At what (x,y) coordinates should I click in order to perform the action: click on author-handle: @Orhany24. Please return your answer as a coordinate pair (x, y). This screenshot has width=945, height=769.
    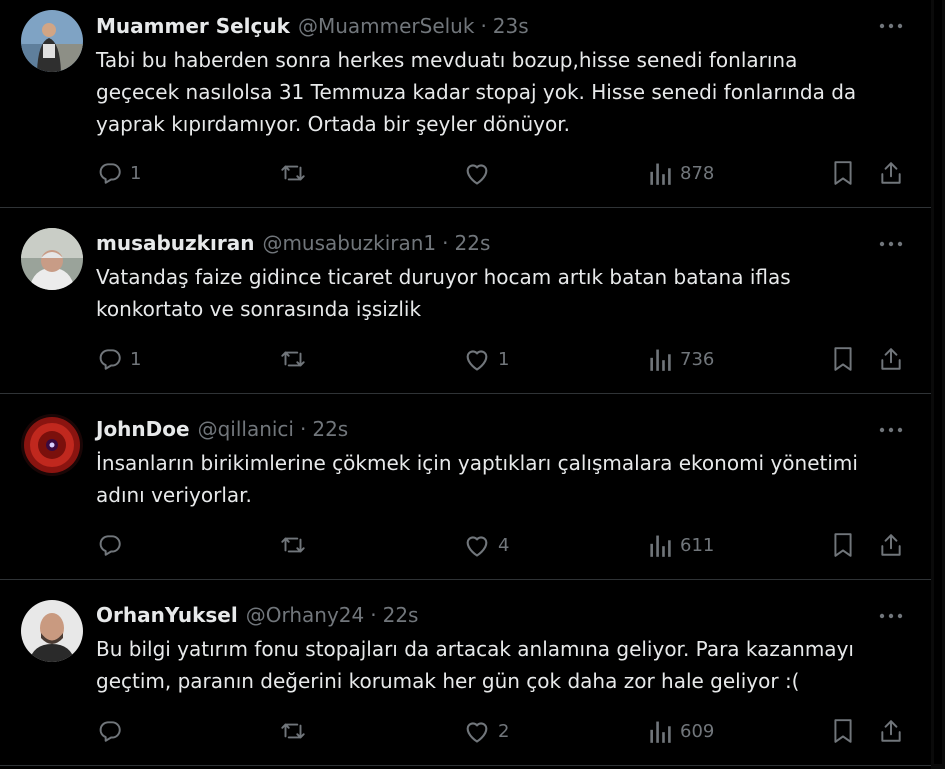
    Looking at the image, I should click on (305, 615).